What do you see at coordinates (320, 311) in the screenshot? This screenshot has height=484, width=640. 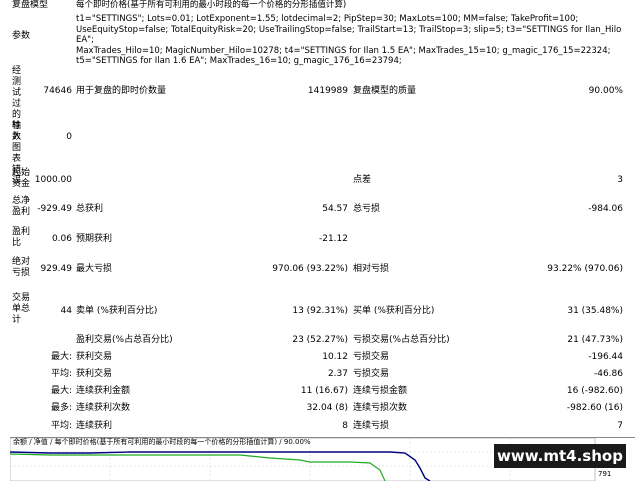 I see `short-trades-value: 13 (92.31%)` at bounding box center [320, 311].